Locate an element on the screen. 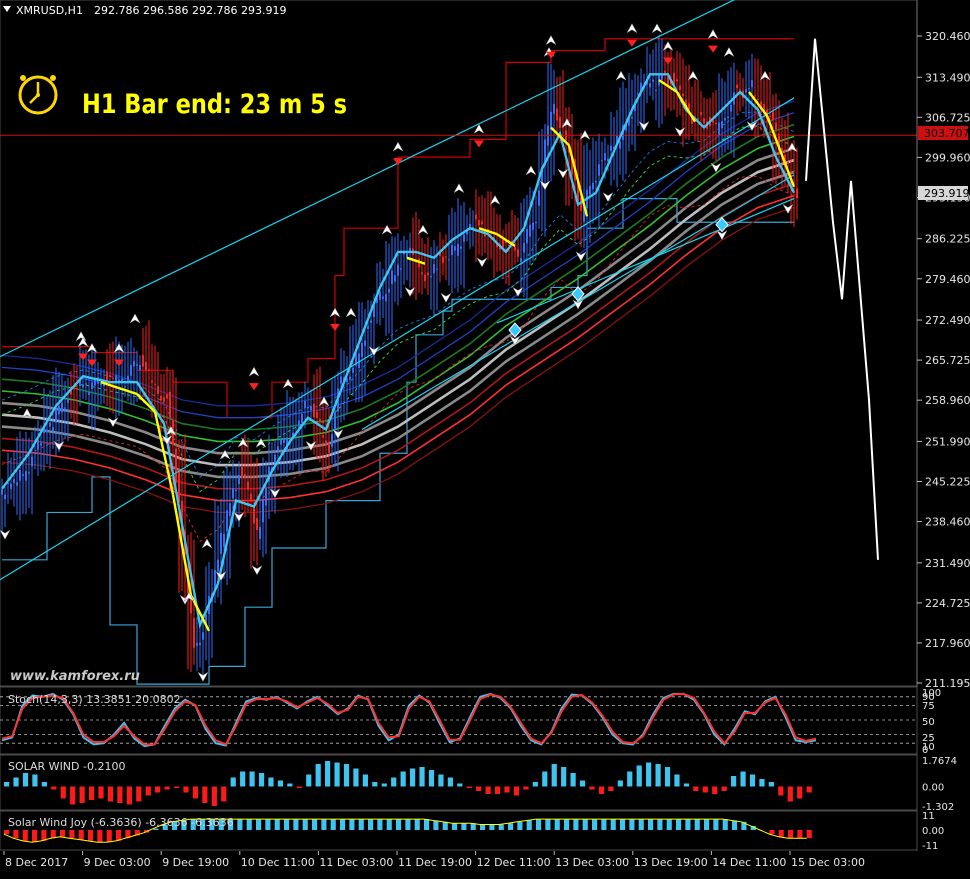  time-tick-label: 13 Dec 03:00 is located at coordinates (592, 862).